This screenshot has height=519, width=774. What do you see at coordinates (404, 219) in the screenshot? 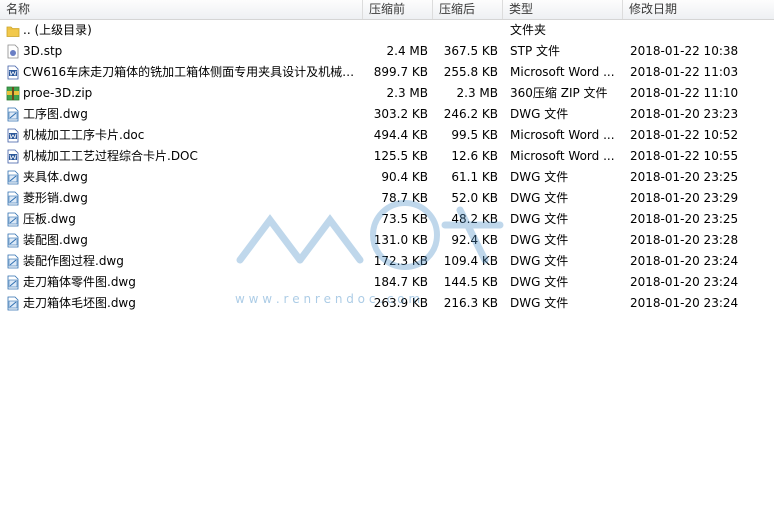
I see `compressed-size: 73.5 KB` at bounding box center [404, 219].